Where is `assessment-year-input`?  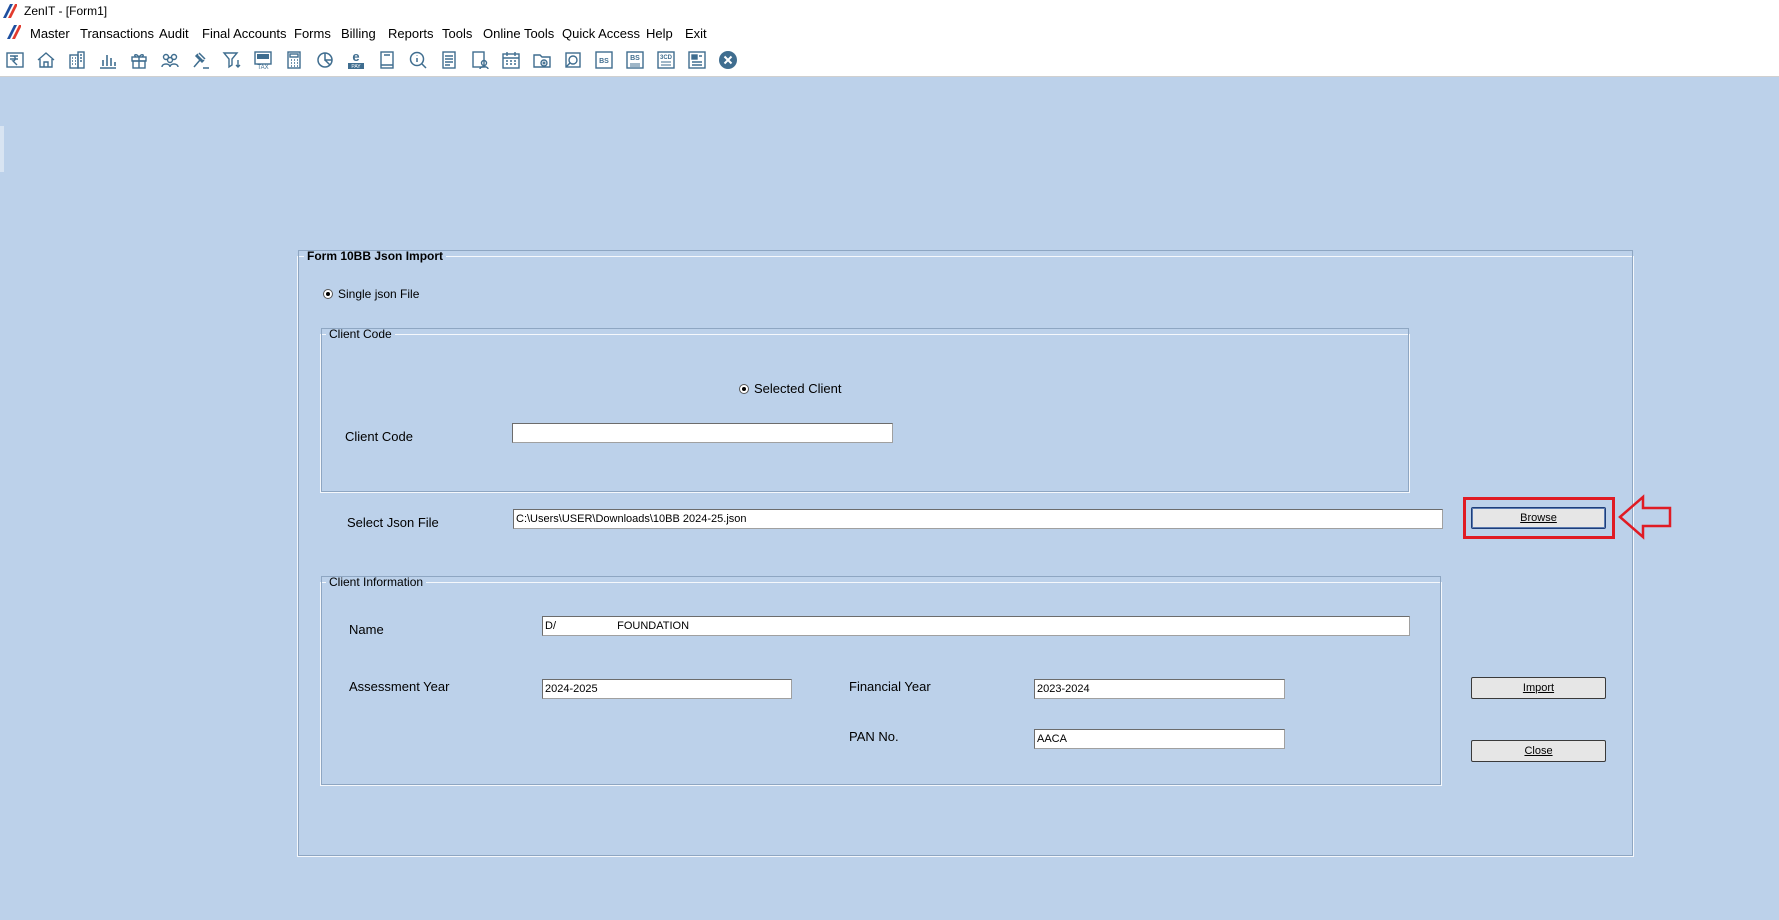 assessment-year-input is located at coordinates (667, 689).